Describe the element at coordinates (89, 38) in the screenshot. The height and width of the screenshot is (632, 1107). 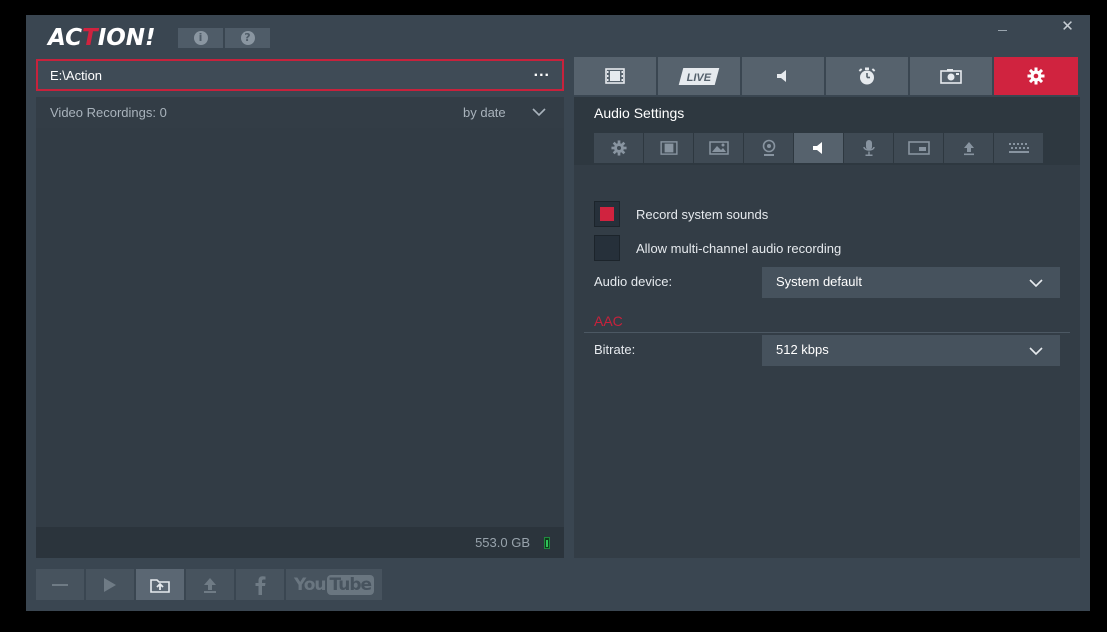
I see `logo-text-t: T` at that location.